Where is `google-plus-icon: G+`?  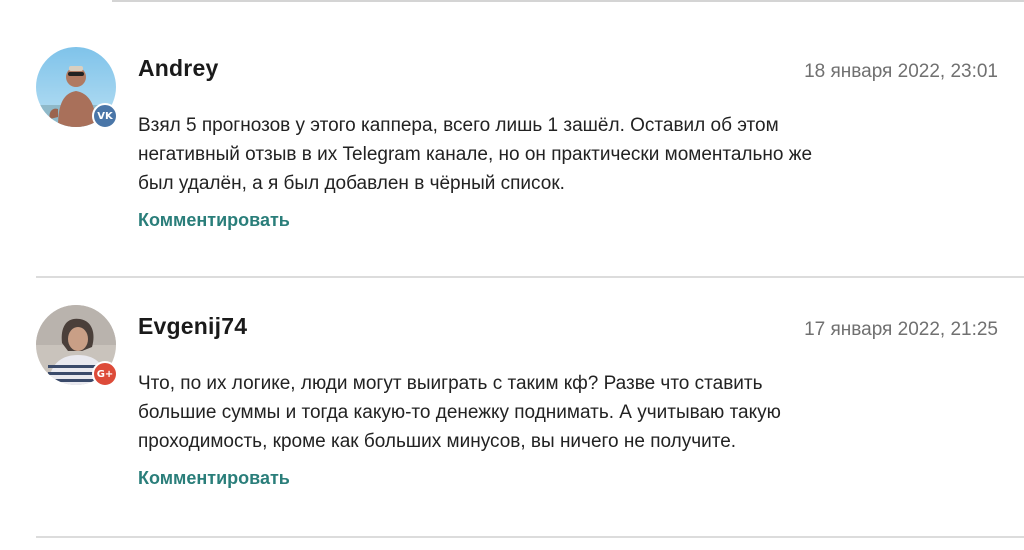
google-plus-icon: G+ is located at coordinates (105, 374).